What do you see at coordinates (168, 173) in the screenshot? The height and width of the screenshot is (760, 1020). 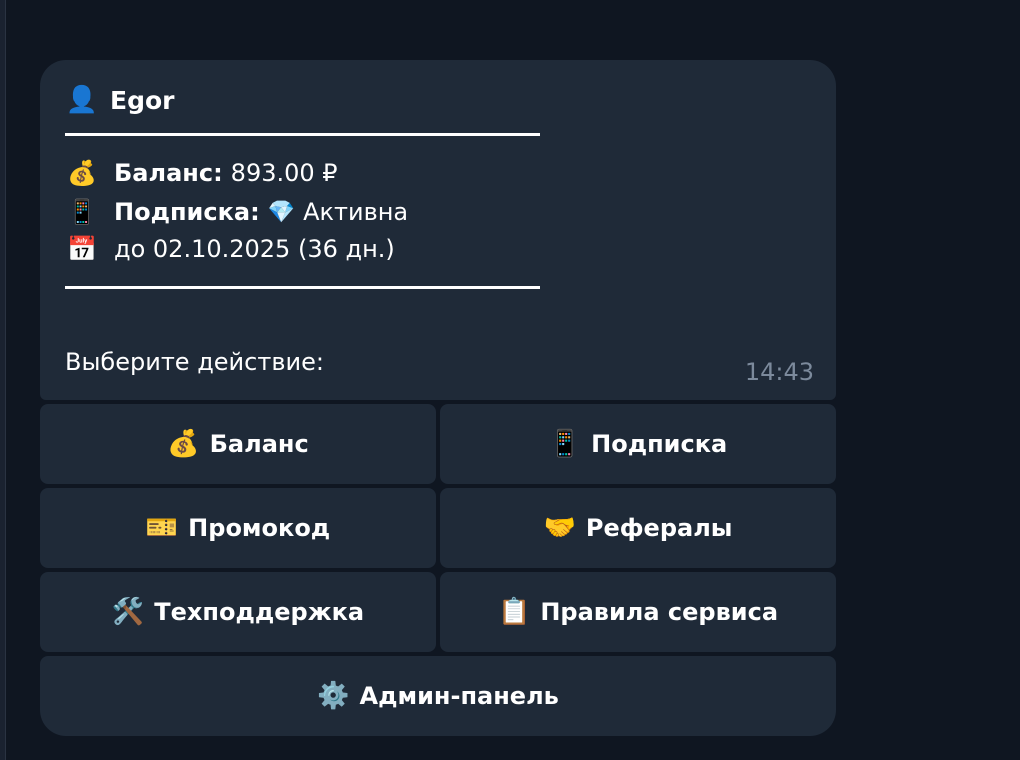 I see `balance-label: Баланс:` at bounding box center [168, 173].